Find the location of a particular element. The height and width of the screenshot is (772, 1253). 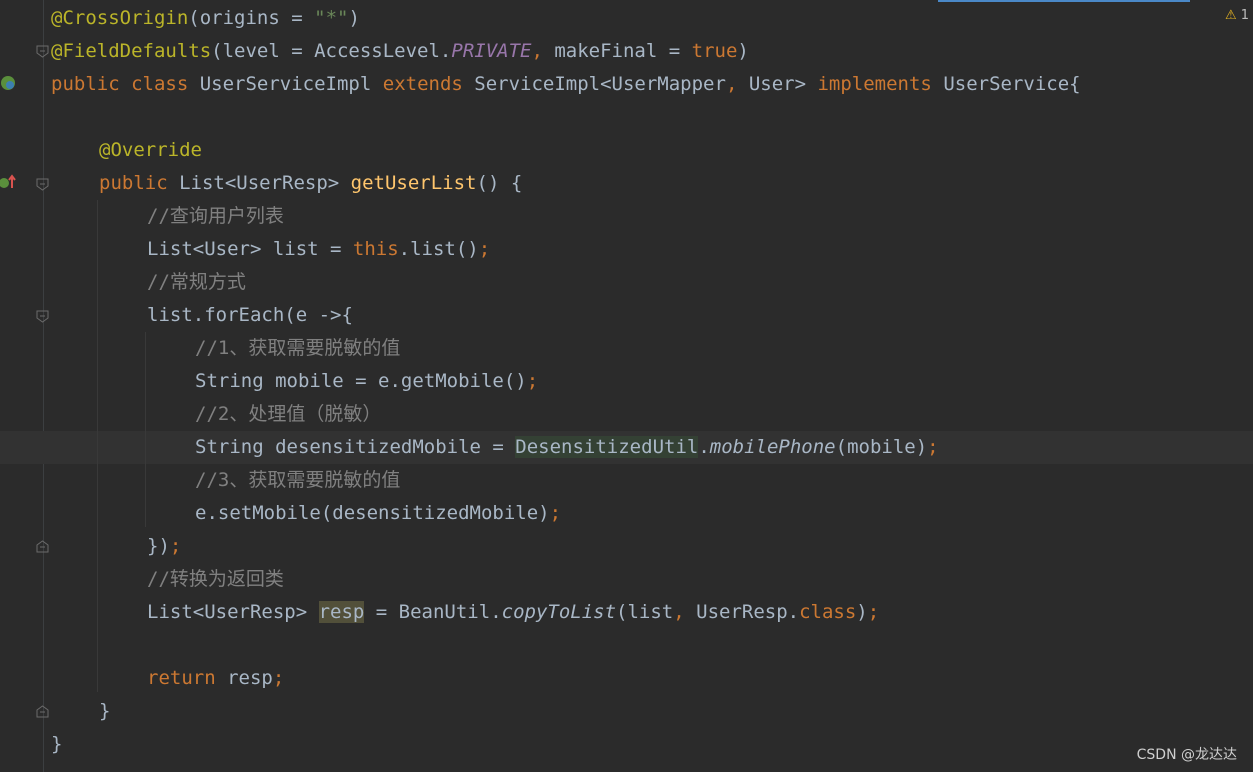

code-text: list.forEach(e ->{ is located at coordinates (250, 315).